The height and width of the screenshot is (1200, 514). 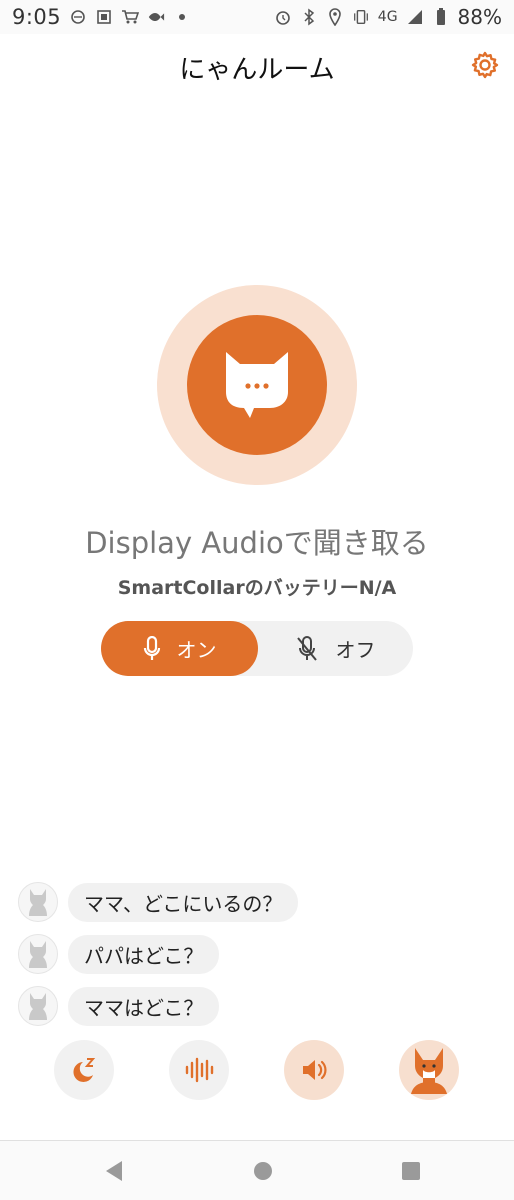 What do you see at coordinates (156, 17) in the screenshot?
I see `fish-icon` at bounding box center [156, 17].